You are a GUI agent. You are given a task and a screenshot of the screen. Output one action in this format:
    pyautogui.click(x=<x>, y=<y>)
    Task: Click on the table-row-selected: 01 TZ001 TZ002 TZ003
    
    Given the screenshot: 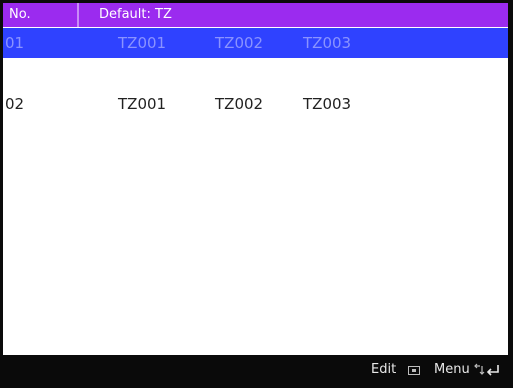 What is the action you would take?
    pyautogui.click(x=255, y=43)
    